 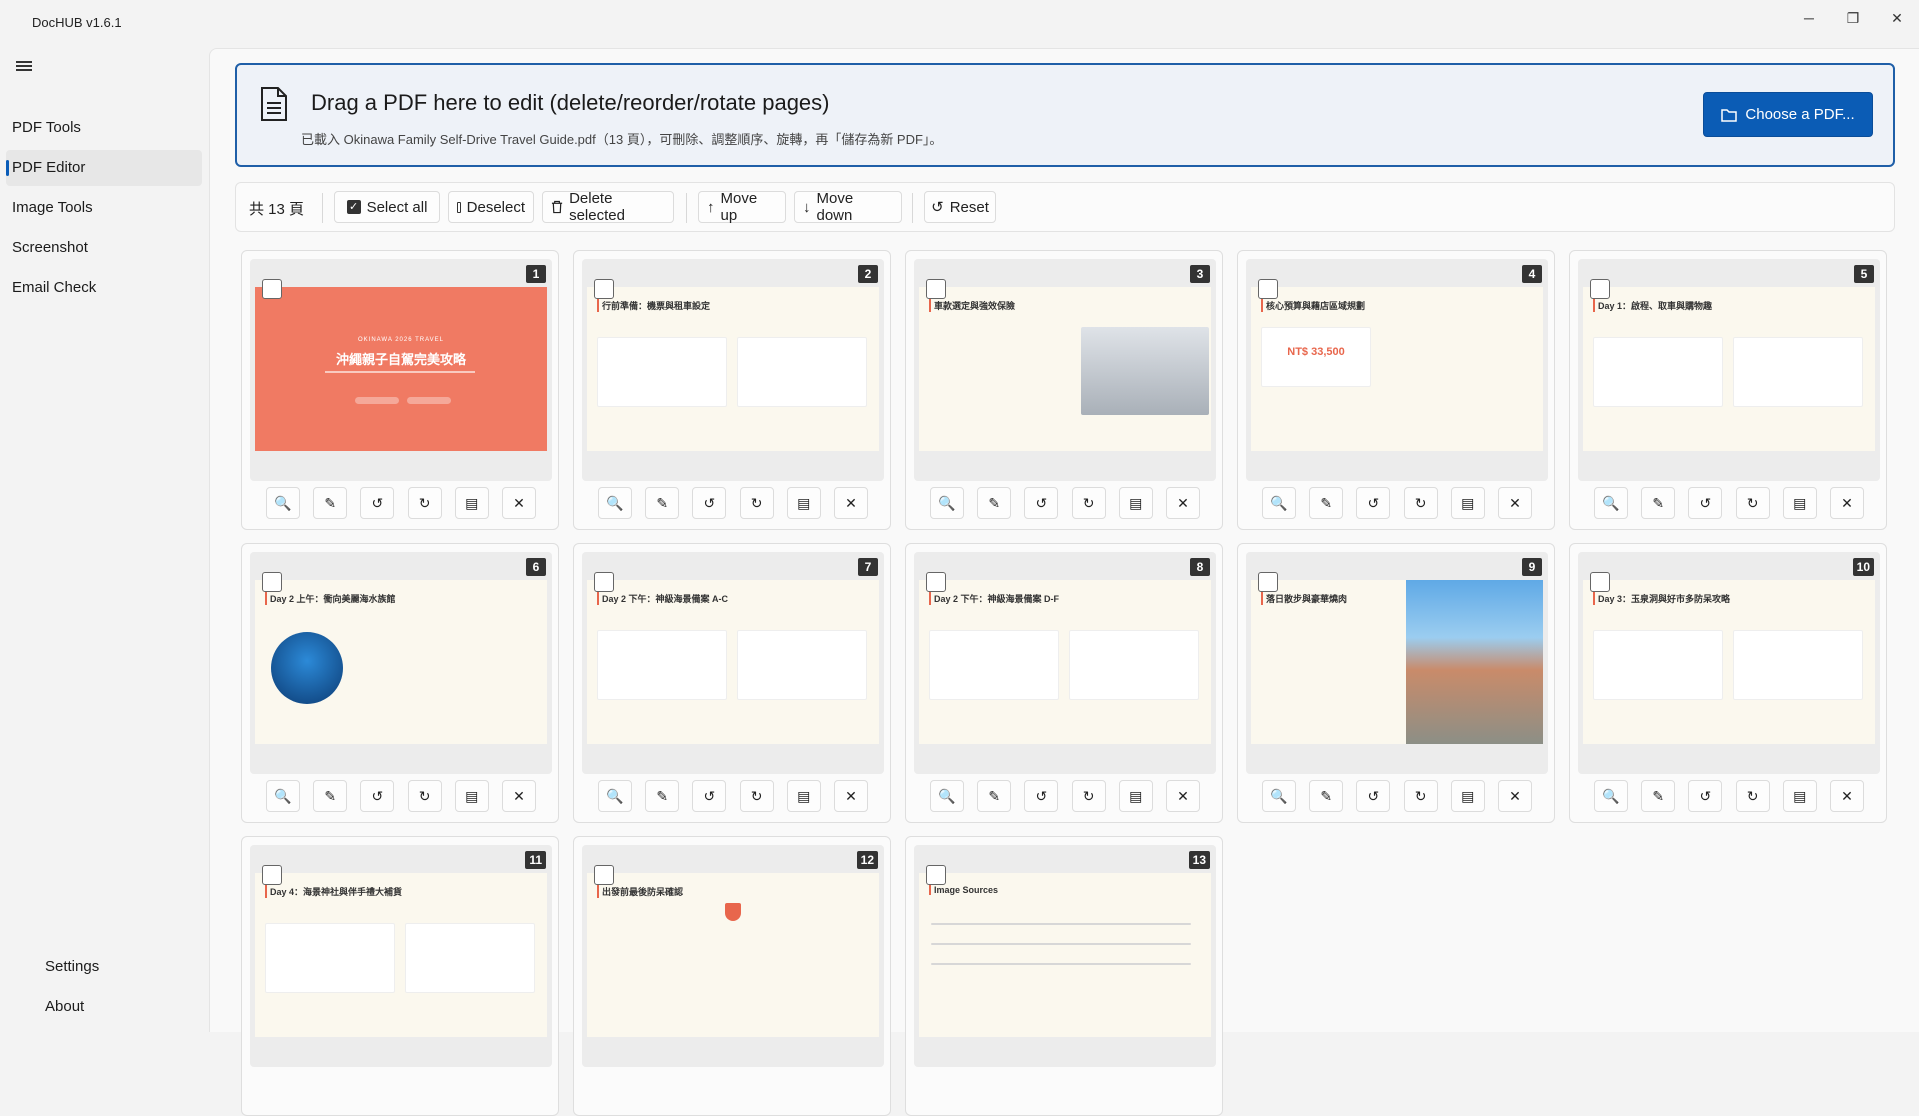 I want to click on page-card: Day 4：海景神社與伴手禮大補貨 11, so click(x=400, y=976).